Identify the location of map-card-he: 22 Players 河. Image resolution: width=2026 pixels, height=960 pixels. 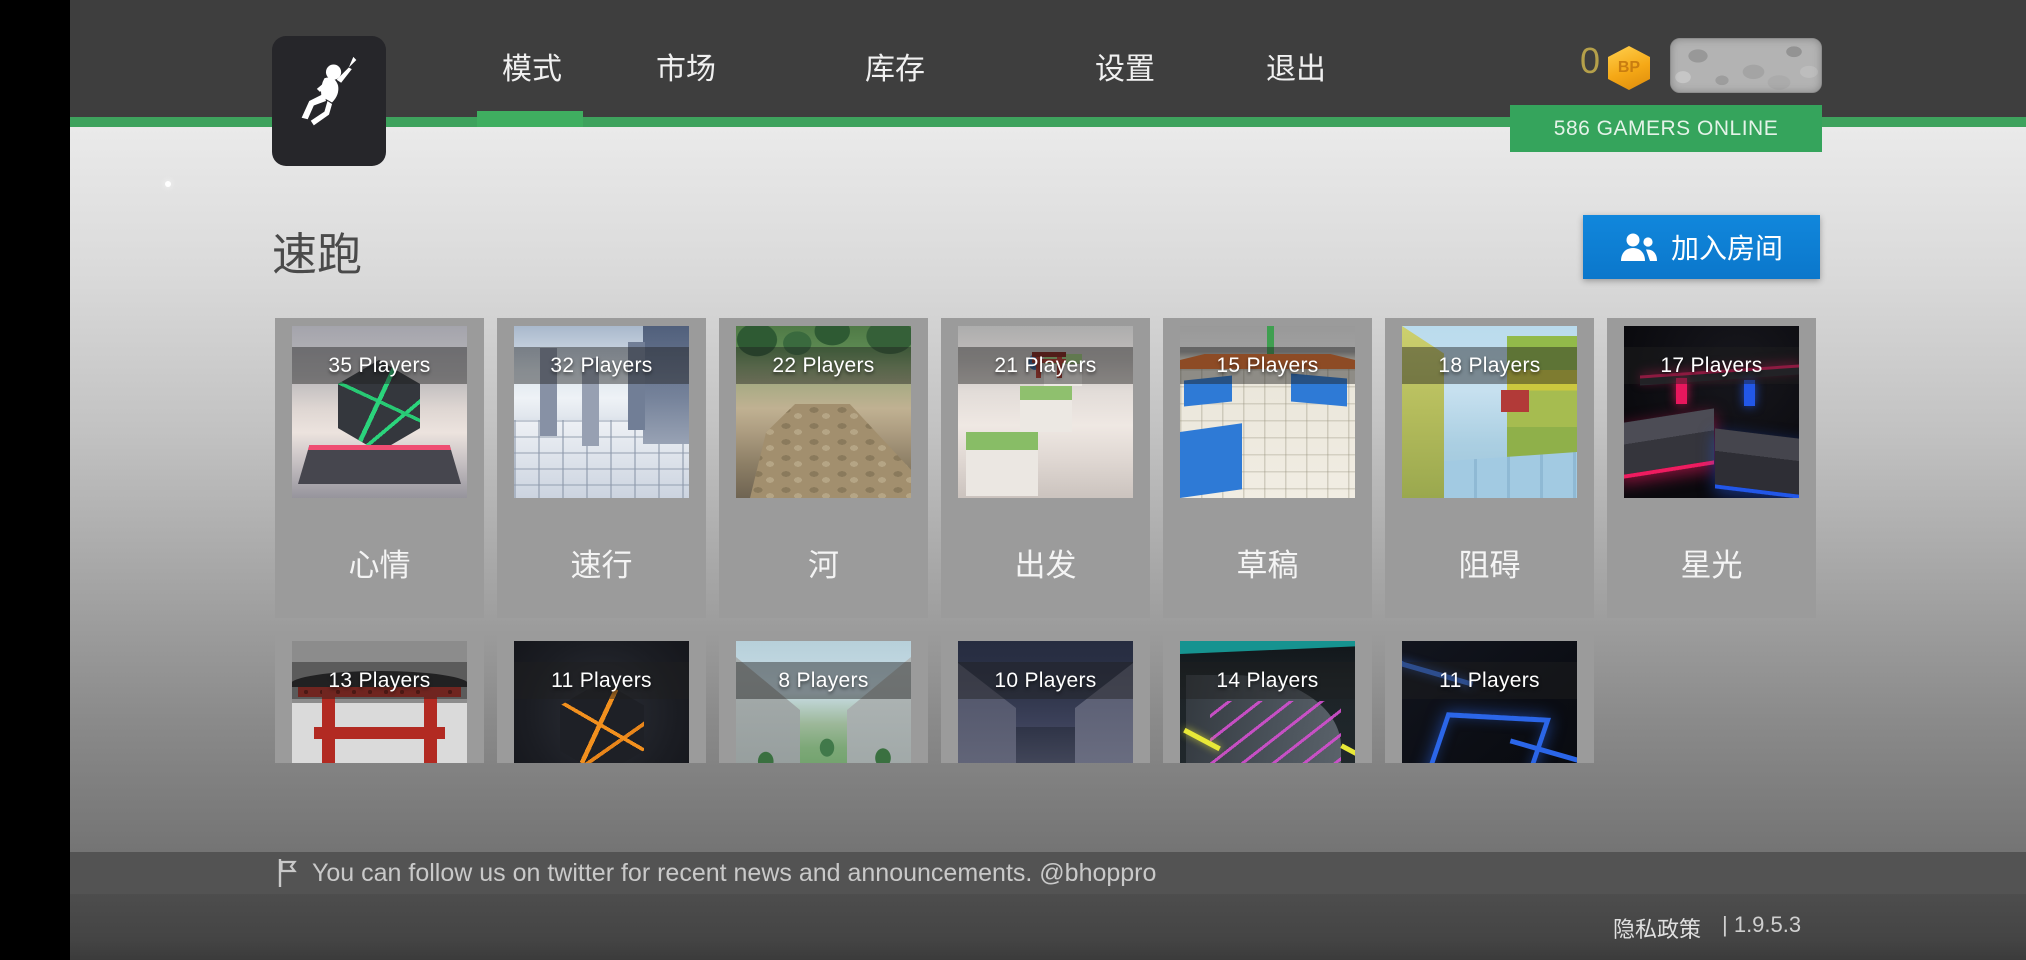
(823, 468).